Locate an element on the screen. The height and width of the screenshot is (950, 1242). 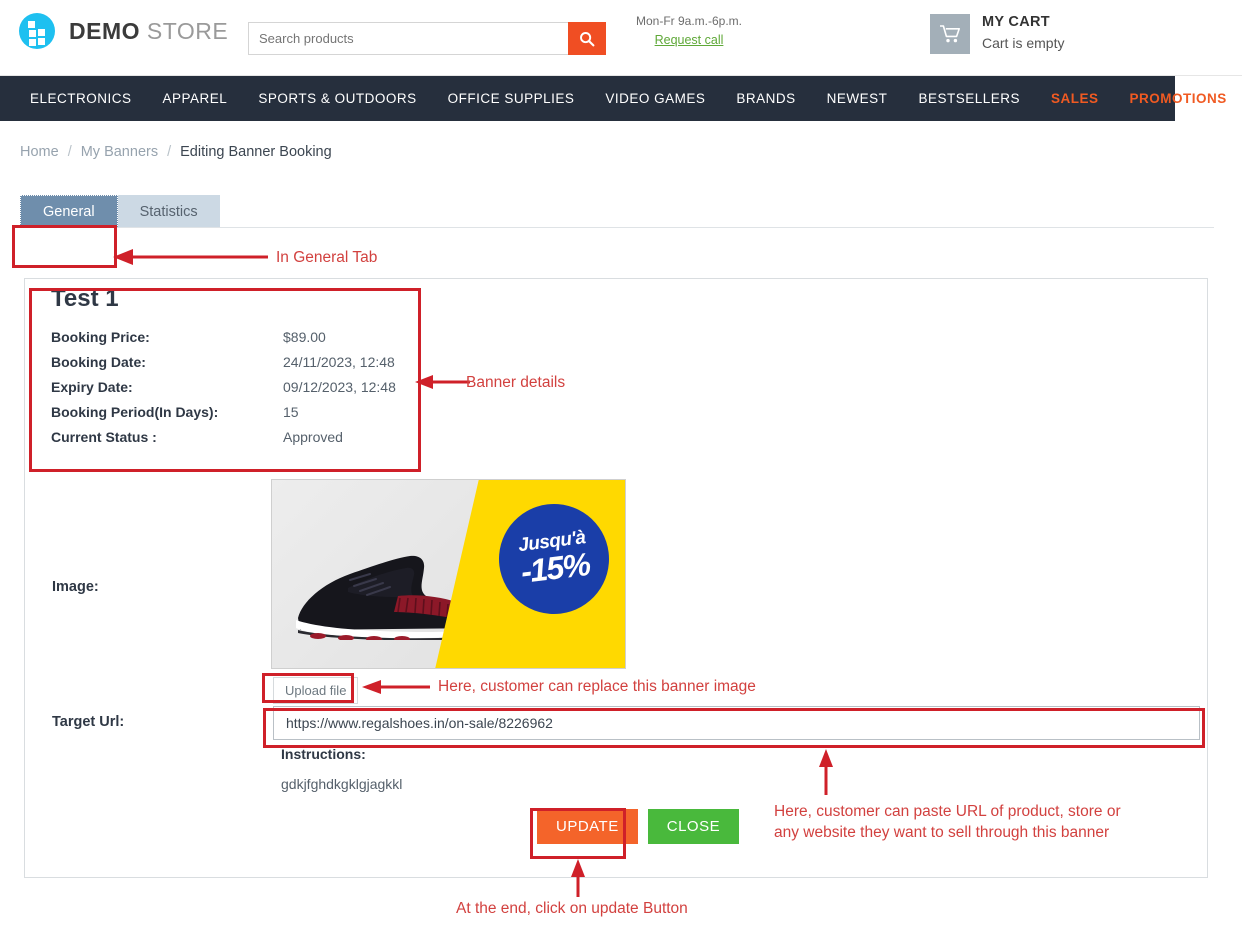
annotation-text-update: At the end, click on update Button is located at coordinates (572, 908).